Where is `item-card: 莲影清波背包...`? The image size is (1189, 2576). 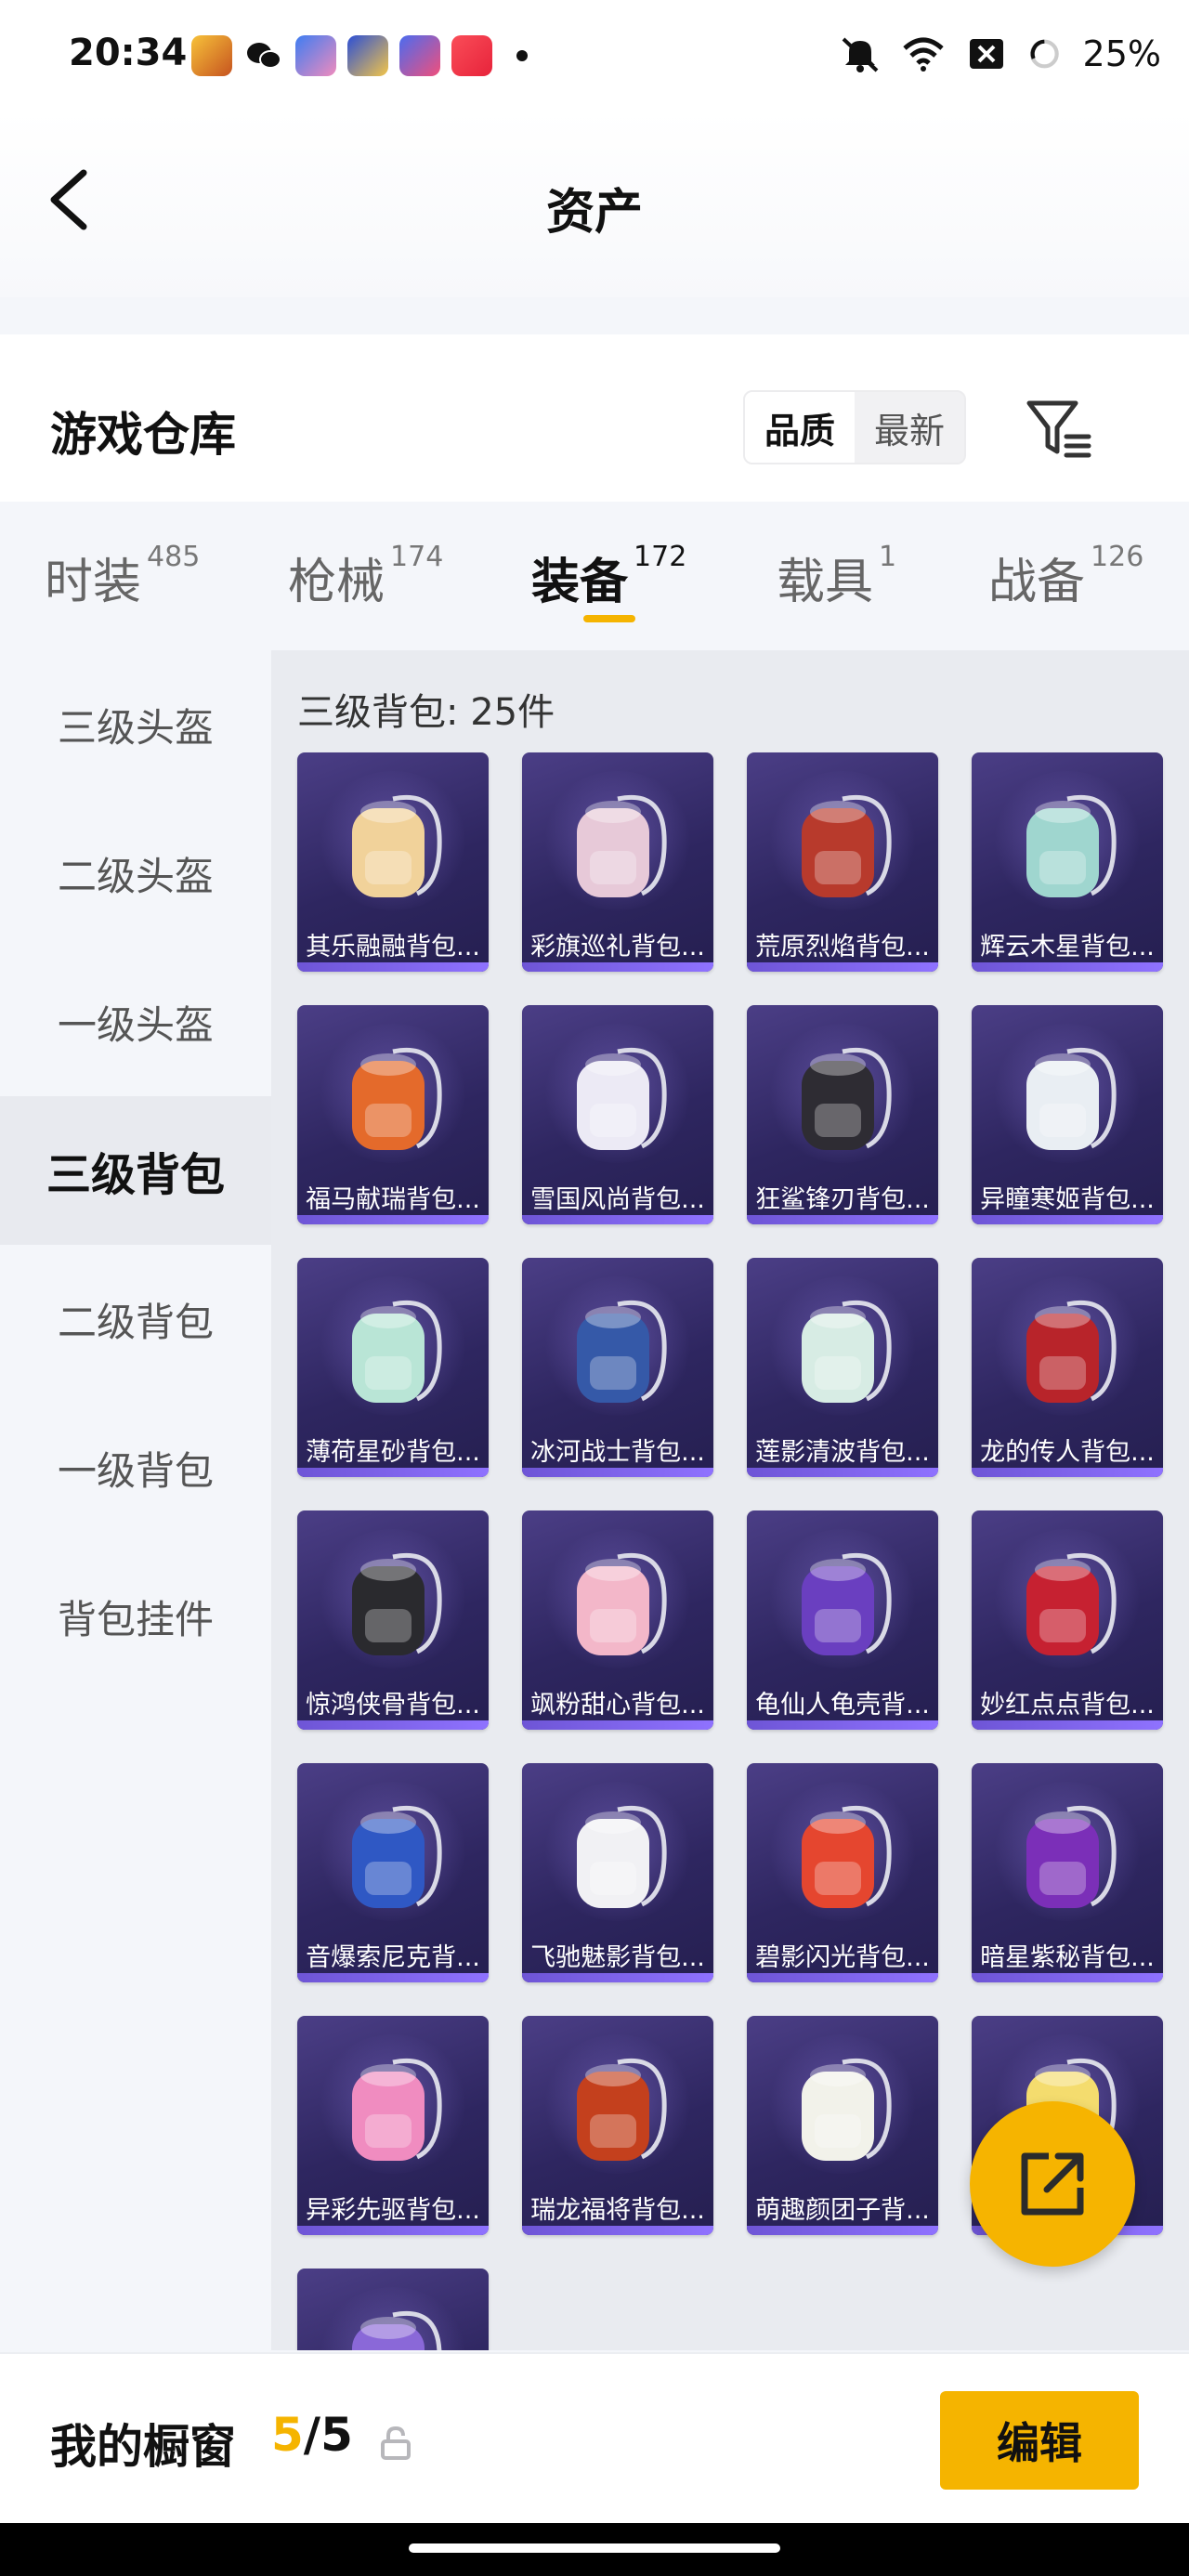 item-card: 莲影清波背包... is located at coordinates (843, 1367).